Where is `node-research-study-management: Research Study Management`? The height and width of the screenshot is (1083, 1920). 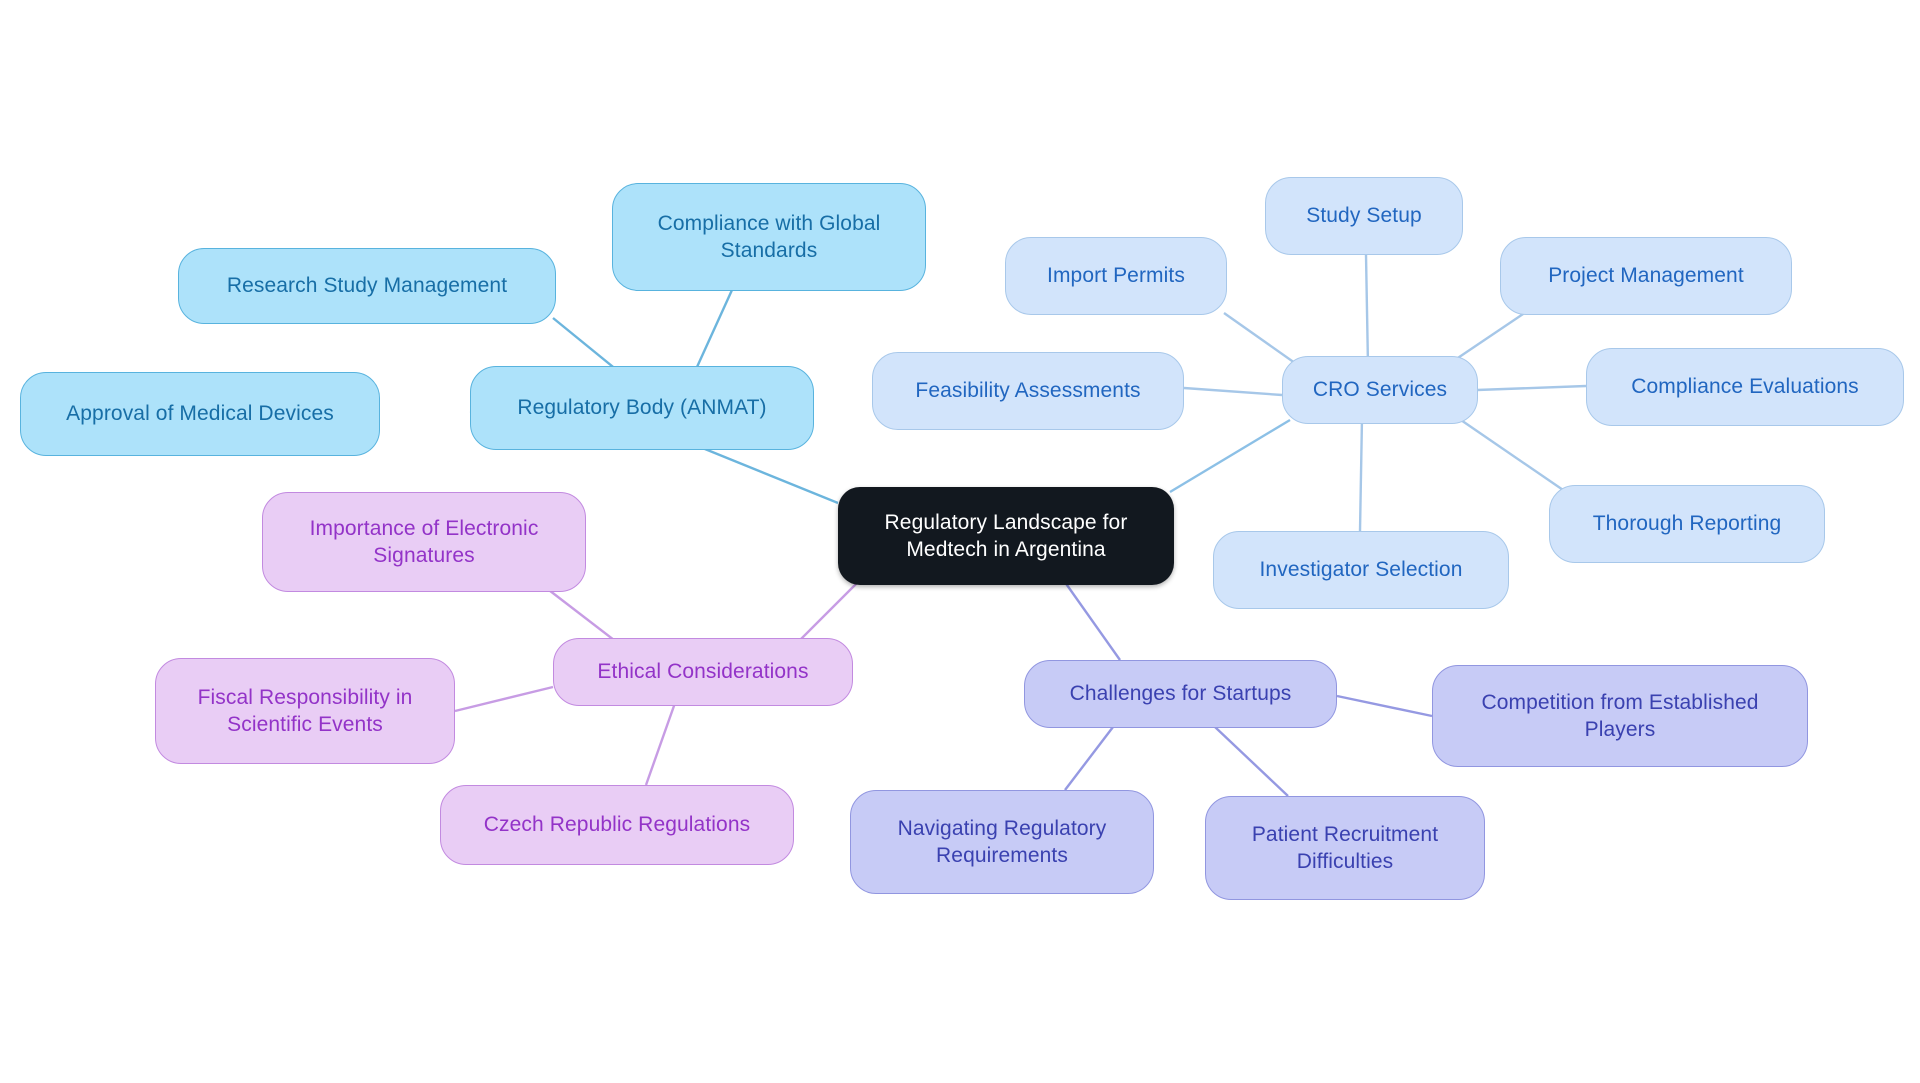 node-research-study-management: Research Study Management is located at coordinates (367, 286).